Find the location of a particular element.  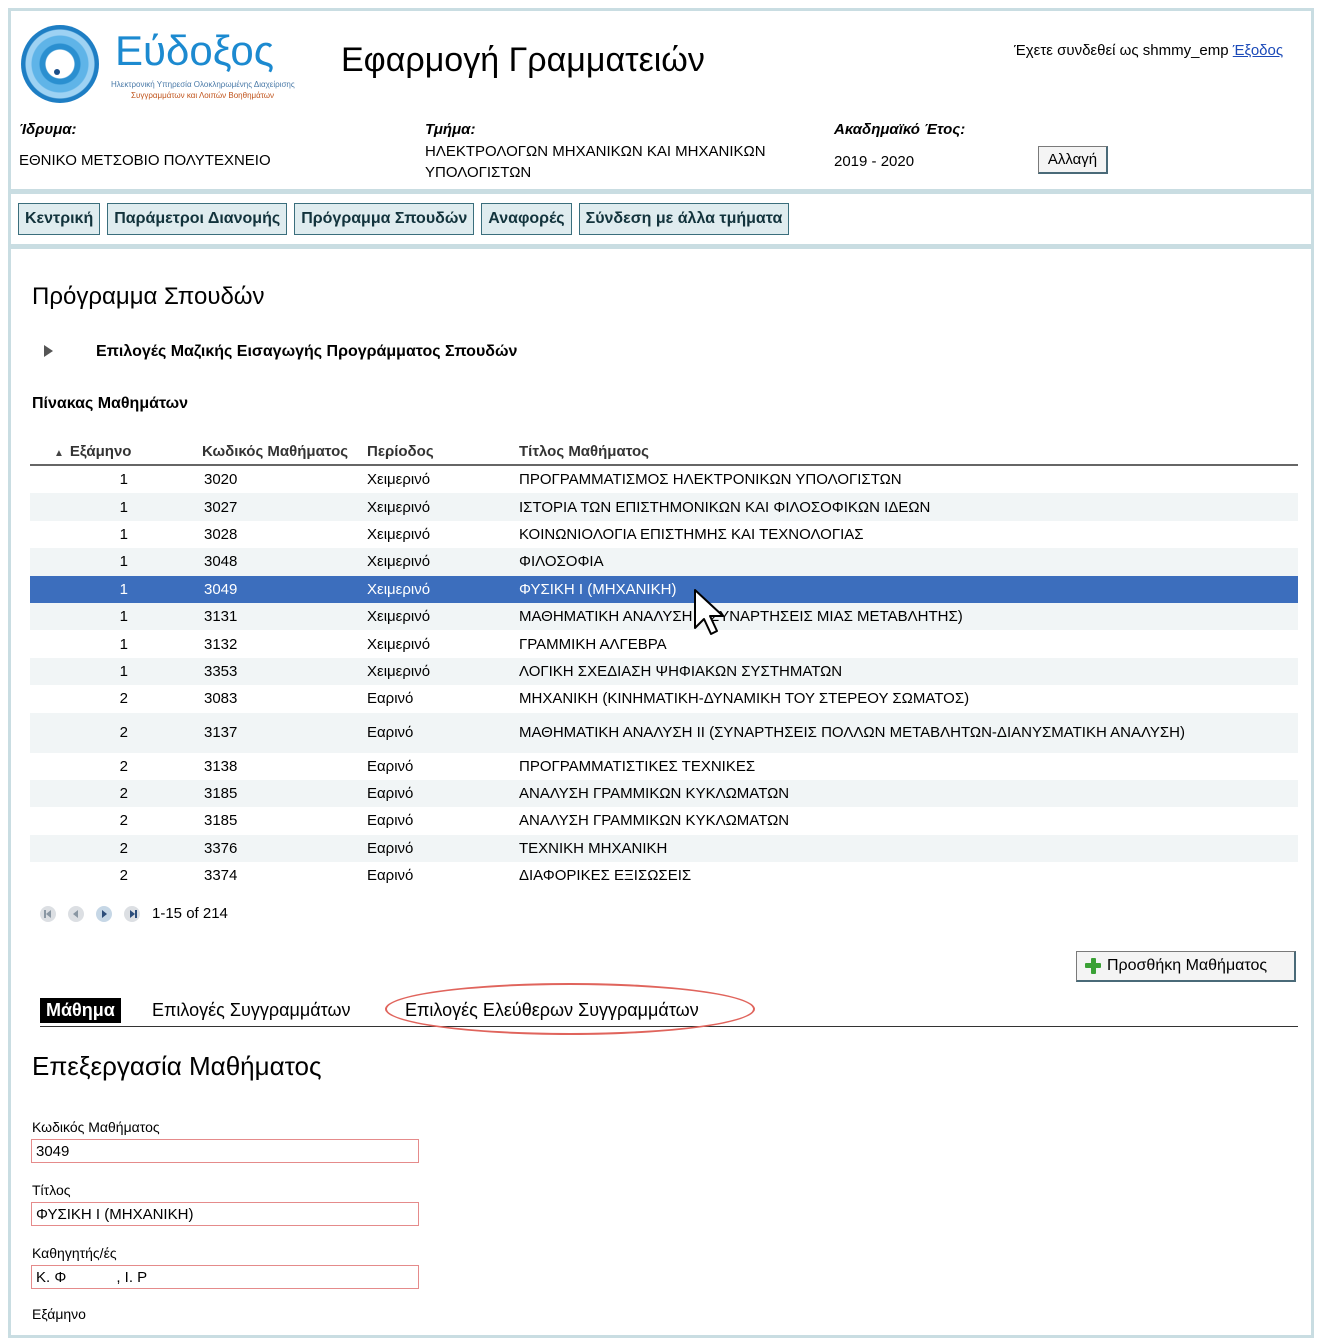

next-page-icon is located at coordinates (104, 913).